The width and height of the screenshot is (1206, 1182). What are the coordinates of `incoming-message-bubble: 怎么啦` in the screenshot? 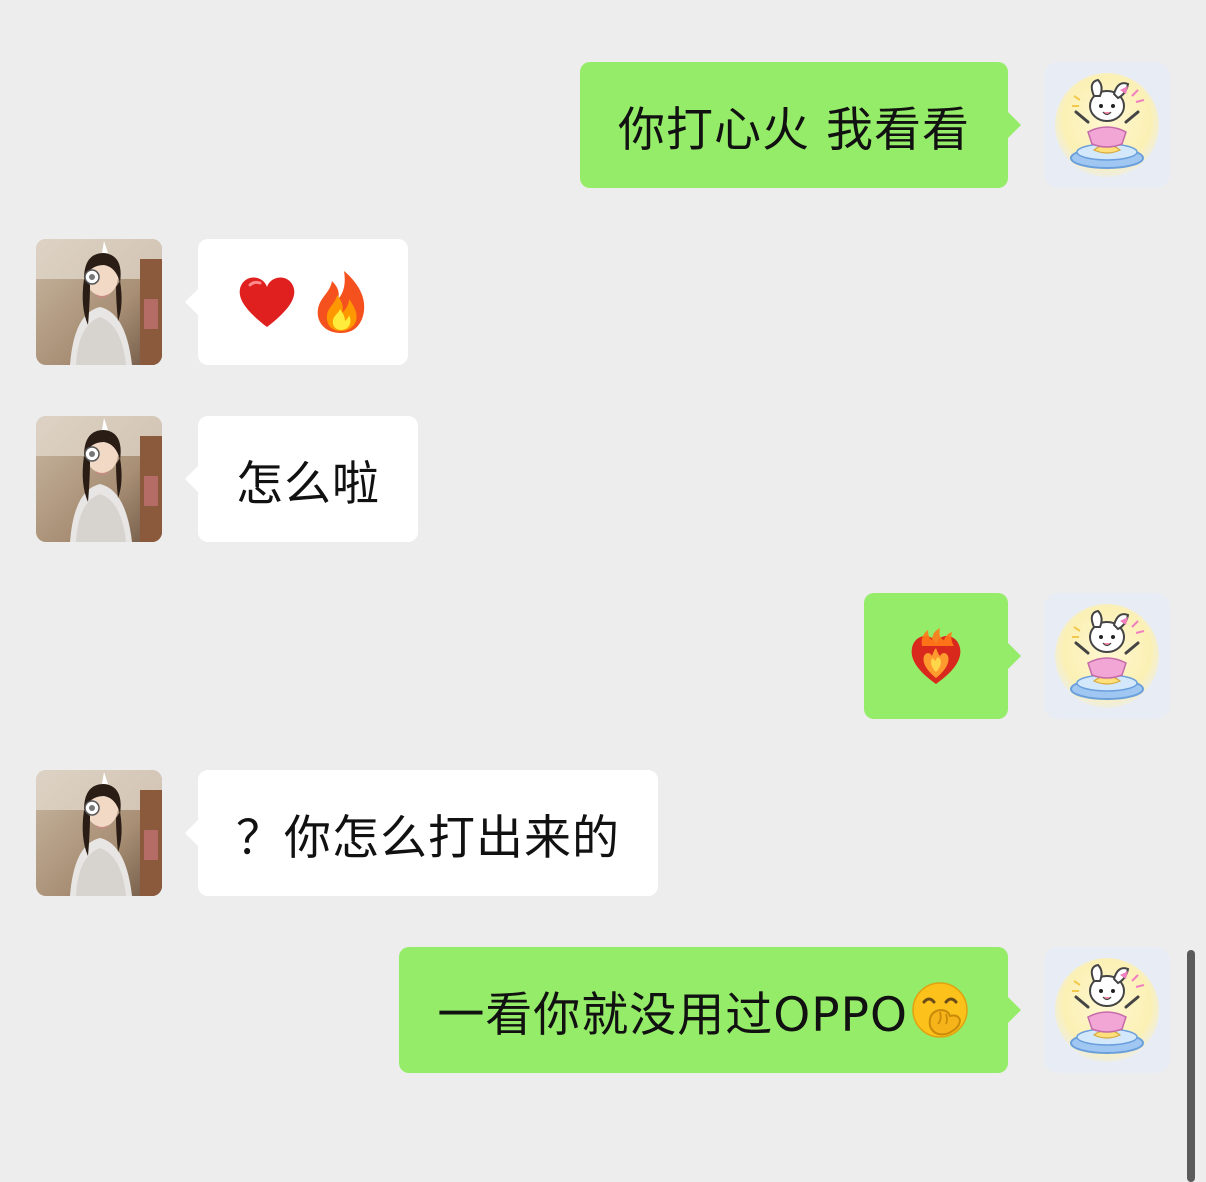 It's located at (301, 479).